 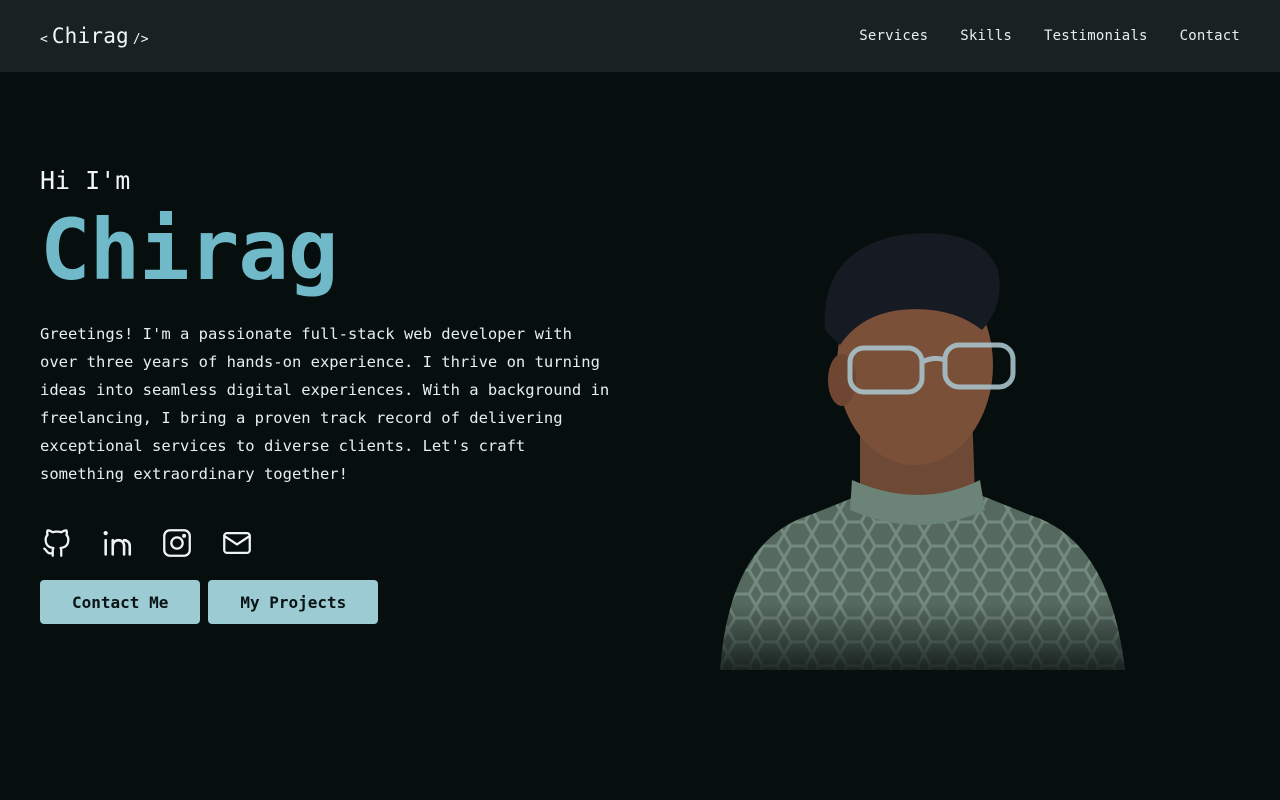 What do you see at coordinates (237, 543) in the screenshot?
I see `mail-icon` at bounding box center [237, 543].